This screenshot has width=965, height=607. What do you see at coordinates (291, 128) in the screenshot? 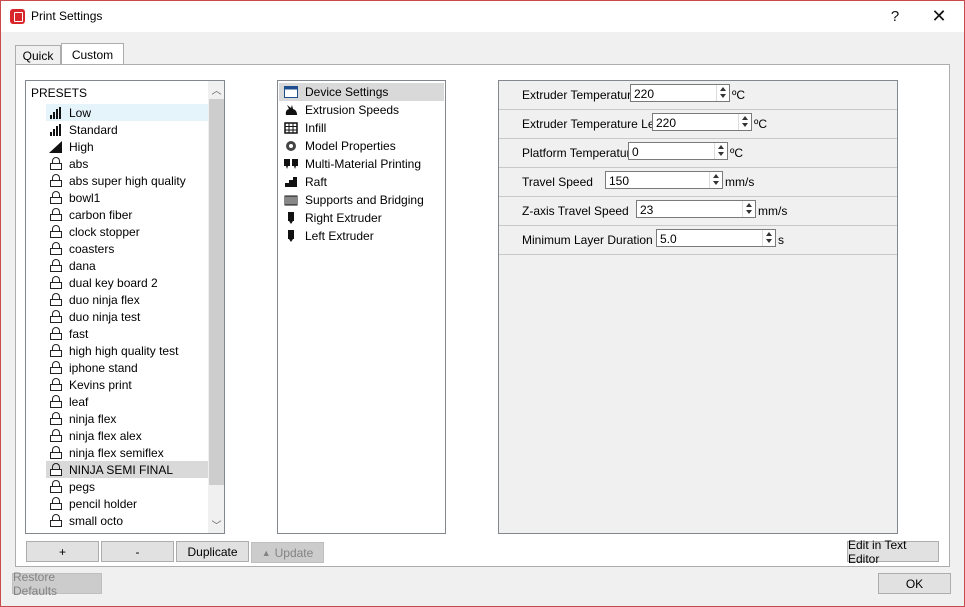
I see `grid-icon` at bounding box center [291, 128].